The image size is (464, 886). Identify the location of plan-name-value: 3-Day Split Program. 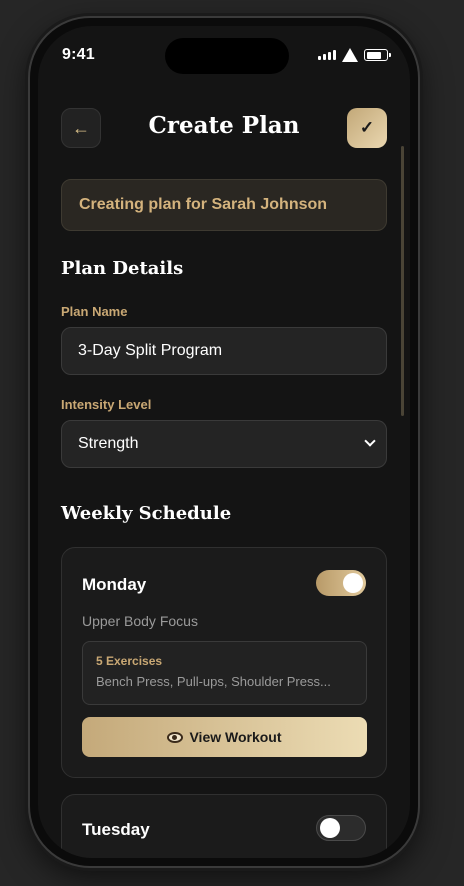
(150, 350).